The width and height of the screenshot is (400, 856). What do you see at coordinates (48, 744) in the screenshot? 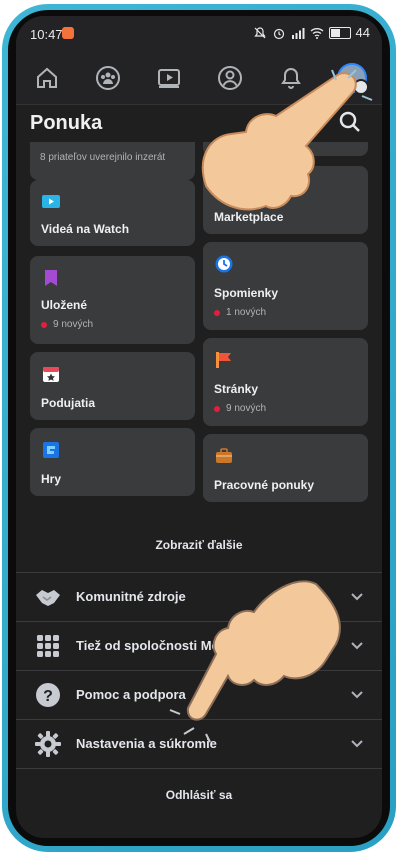
I see `gear-icon` at bounding box center [48, 744].